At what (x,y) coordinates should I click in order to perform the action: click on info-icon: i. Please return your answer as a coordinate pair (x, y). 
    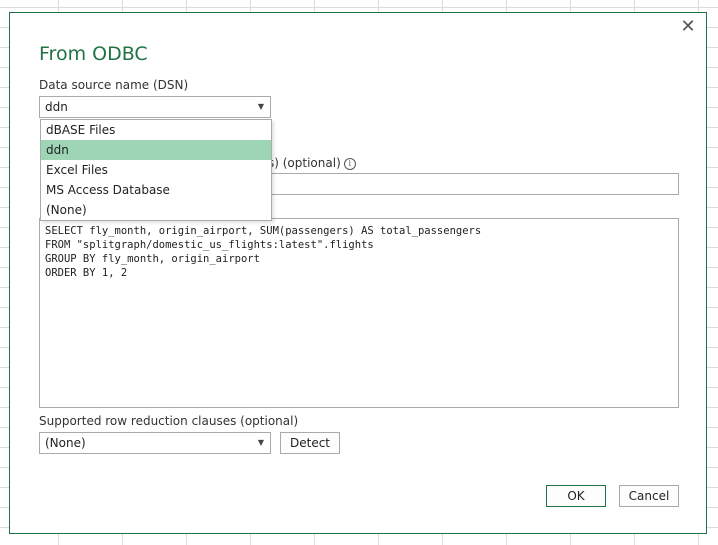
    Looking at the image, I should click on (349, 163).